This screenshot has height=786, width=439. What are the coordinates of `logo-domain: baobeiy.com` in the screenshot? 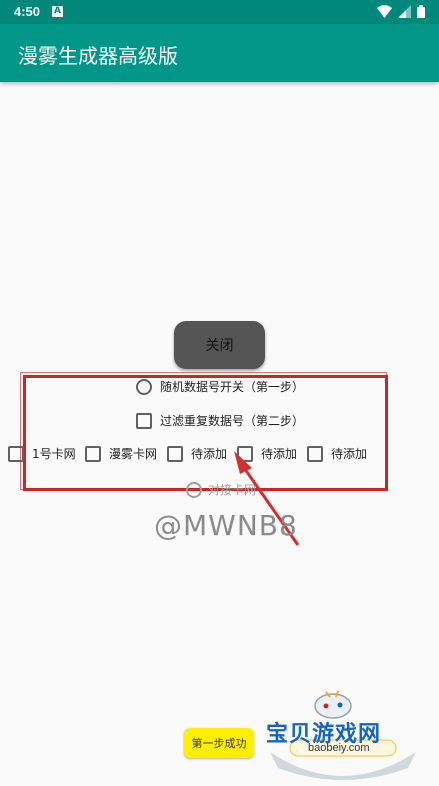 It's located at (339, 748).